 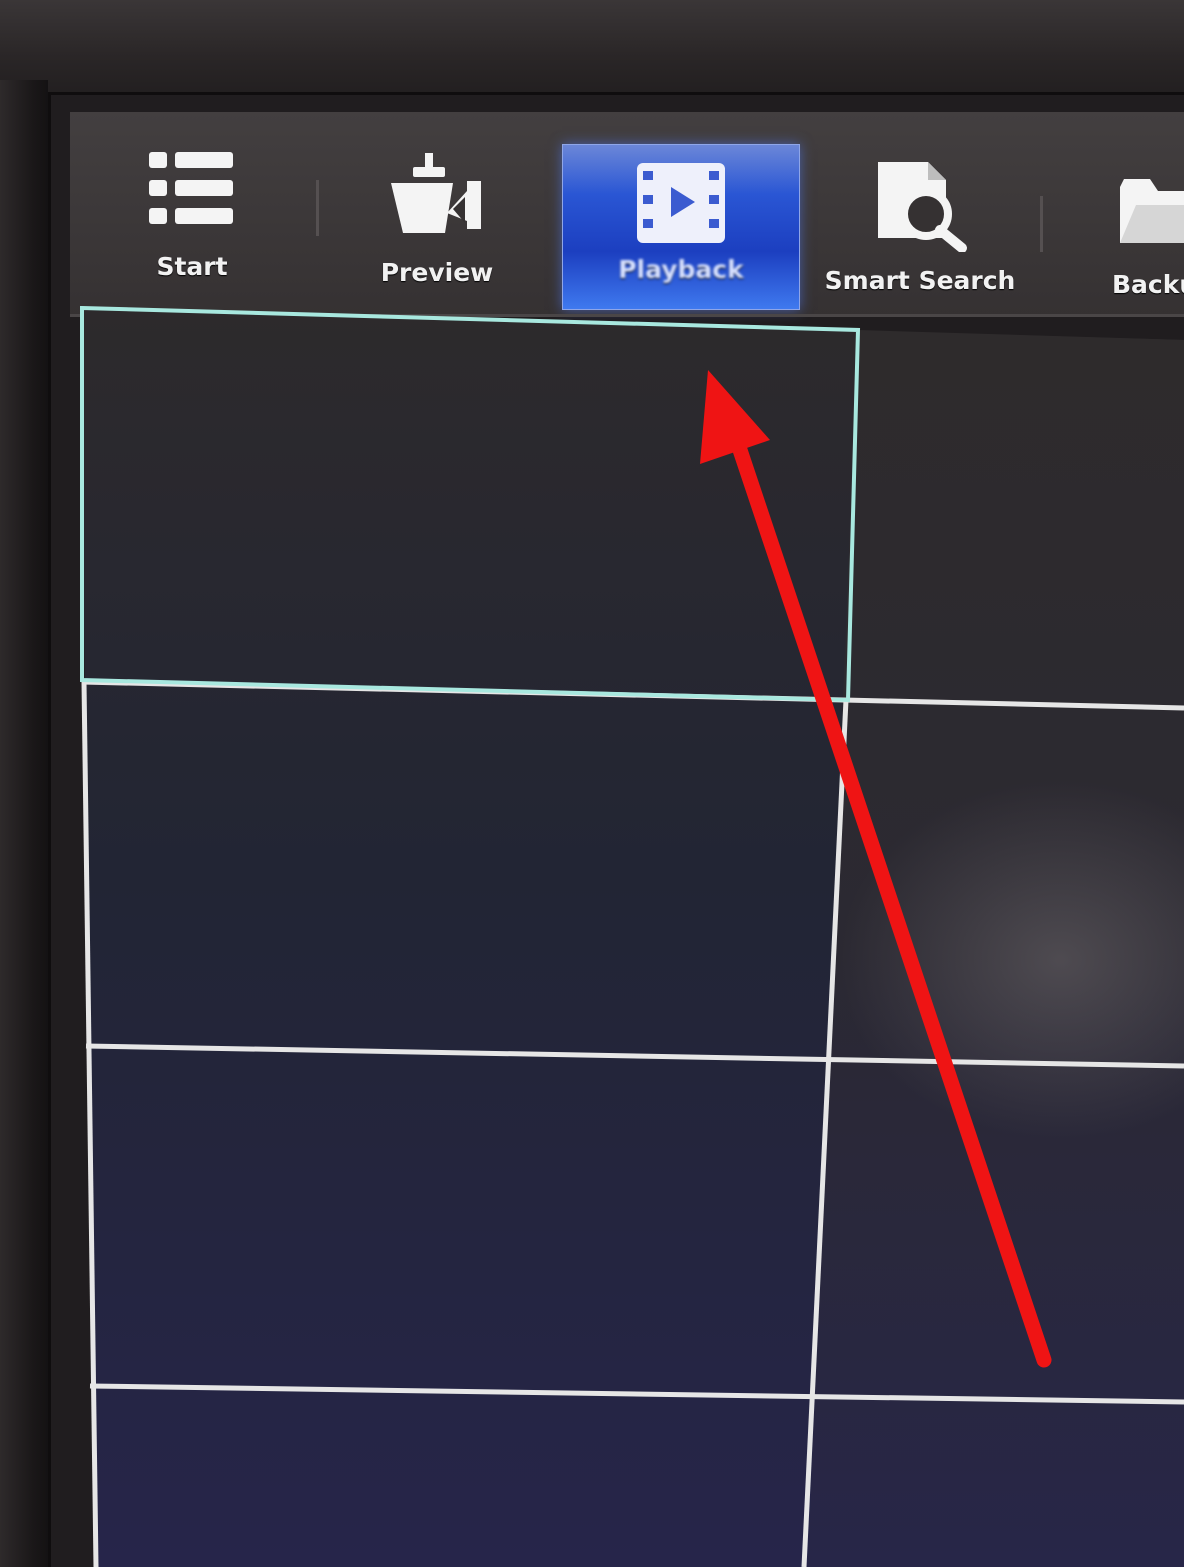 I want to click on menu-item-backup: Backu, so click(x=1144, y=236).